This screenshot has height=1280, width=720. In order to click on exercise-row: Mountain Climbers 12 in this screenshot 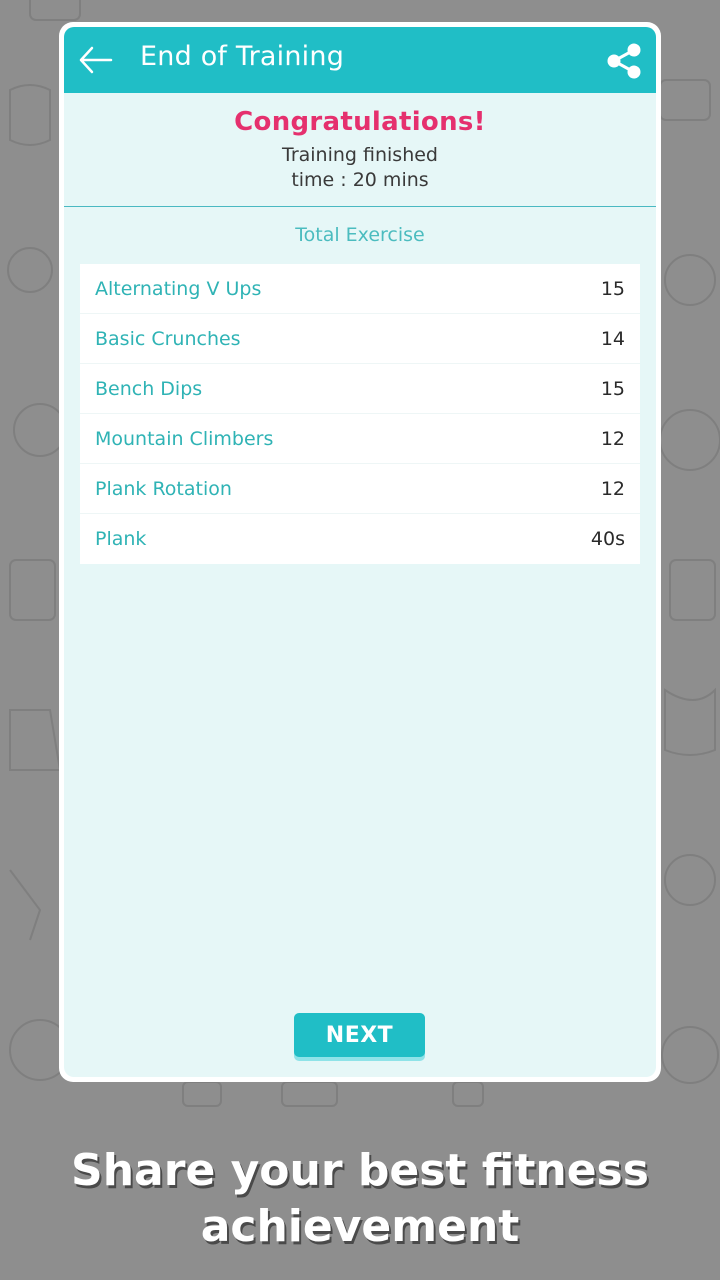, I will do `click(360, 439)`.